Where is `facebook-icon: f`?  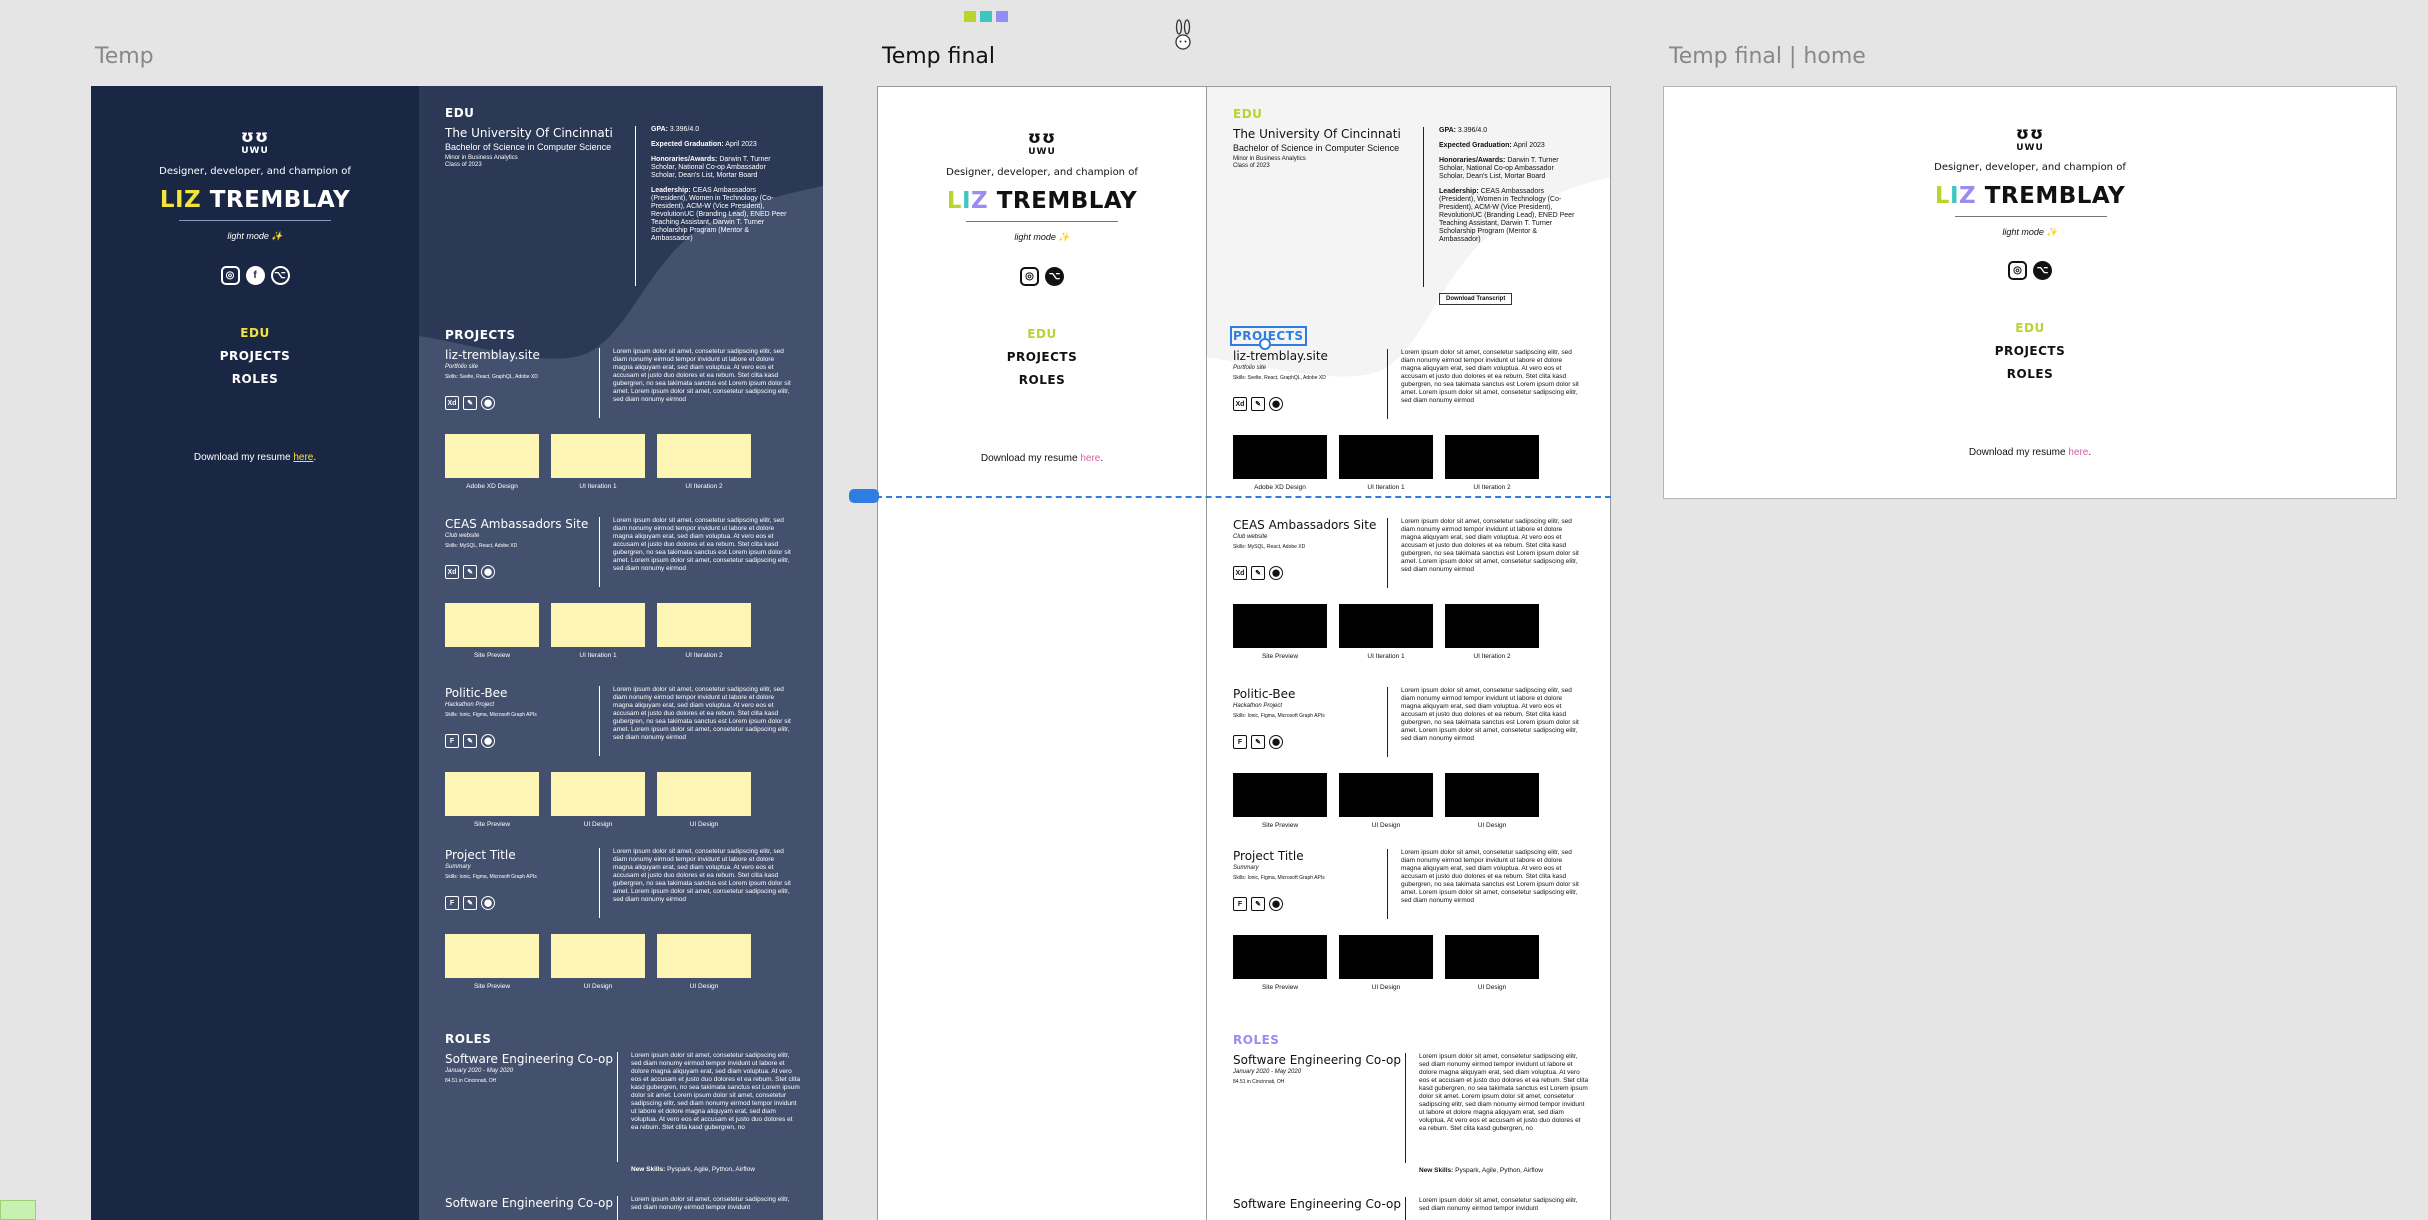
facebook-icon: f is located at coordinates (255, 275).